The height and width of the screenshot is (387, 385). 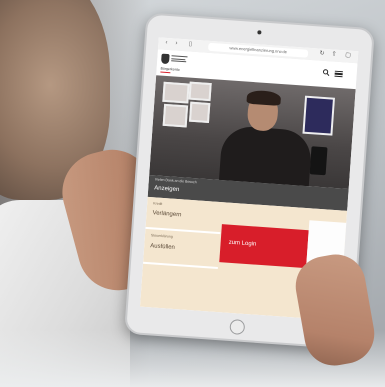 What do you see at coordinates (338, 74) in the screenshot?
I see `menu-icon` at bounding box center [338, 74].